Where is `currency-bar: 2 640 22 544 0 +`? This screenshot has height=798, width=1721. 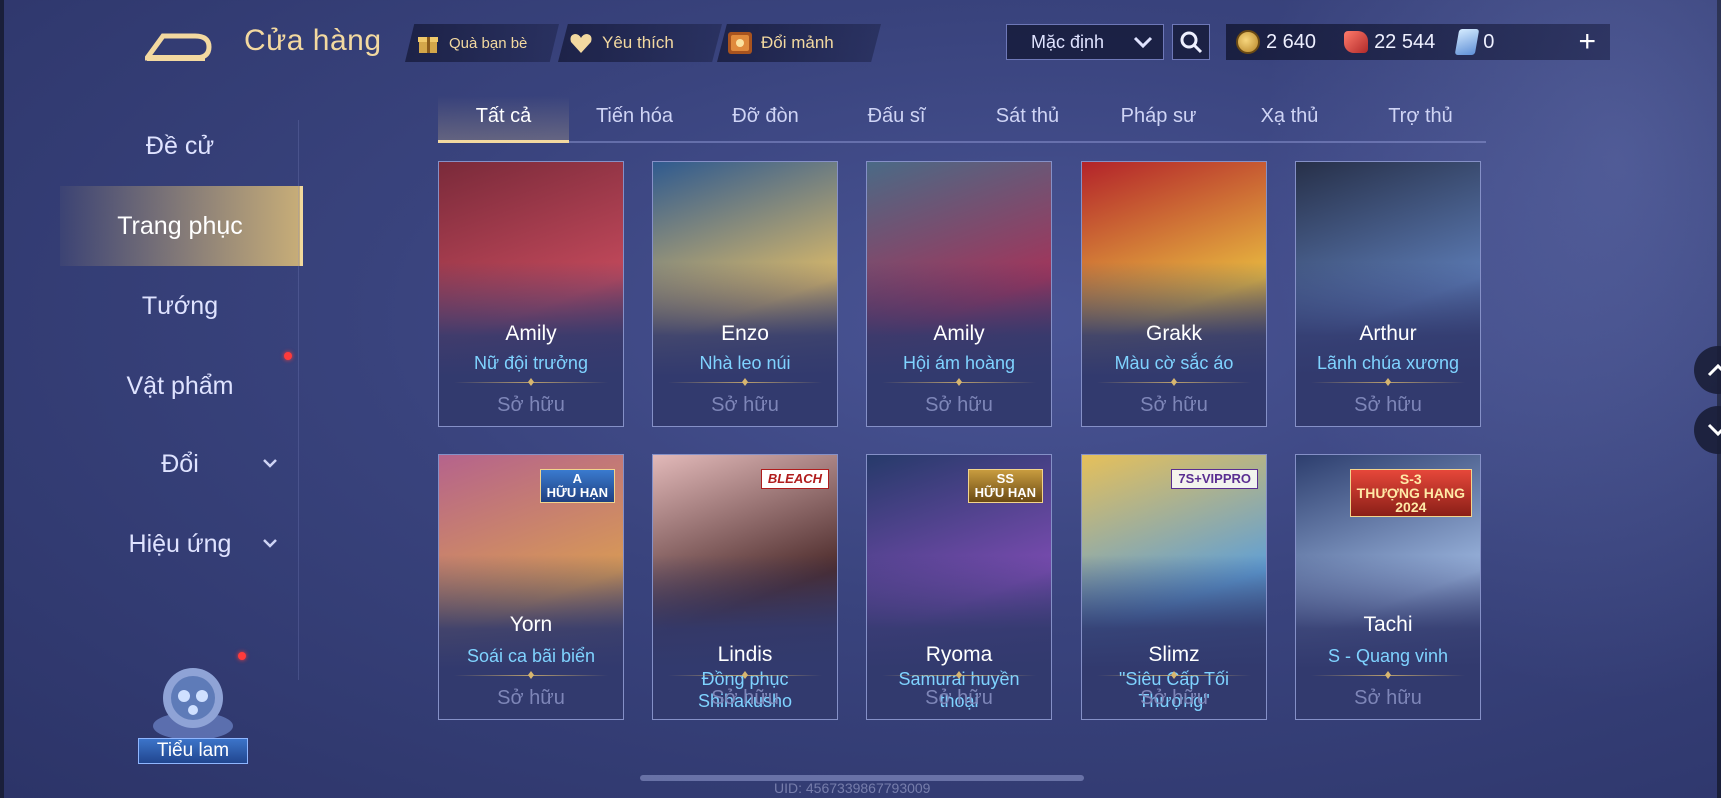 currency-bar: 2 640 22 544 0 + is located at coordinates (1418, 42).